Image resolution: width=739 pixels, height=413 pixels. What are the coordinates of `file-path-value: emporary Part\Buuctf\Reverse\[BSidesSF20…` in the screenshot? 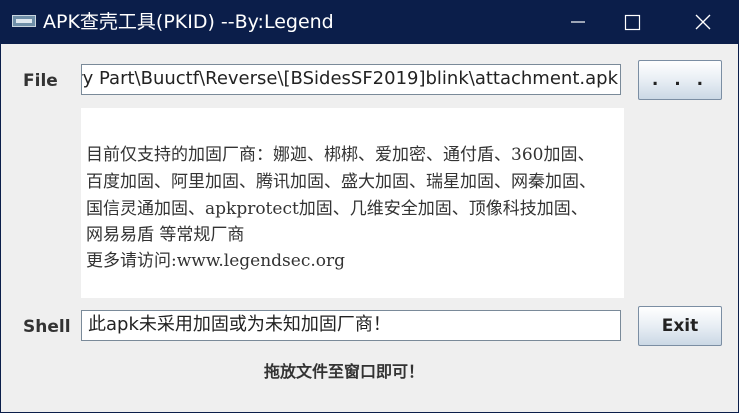 It's located at (350, 78).